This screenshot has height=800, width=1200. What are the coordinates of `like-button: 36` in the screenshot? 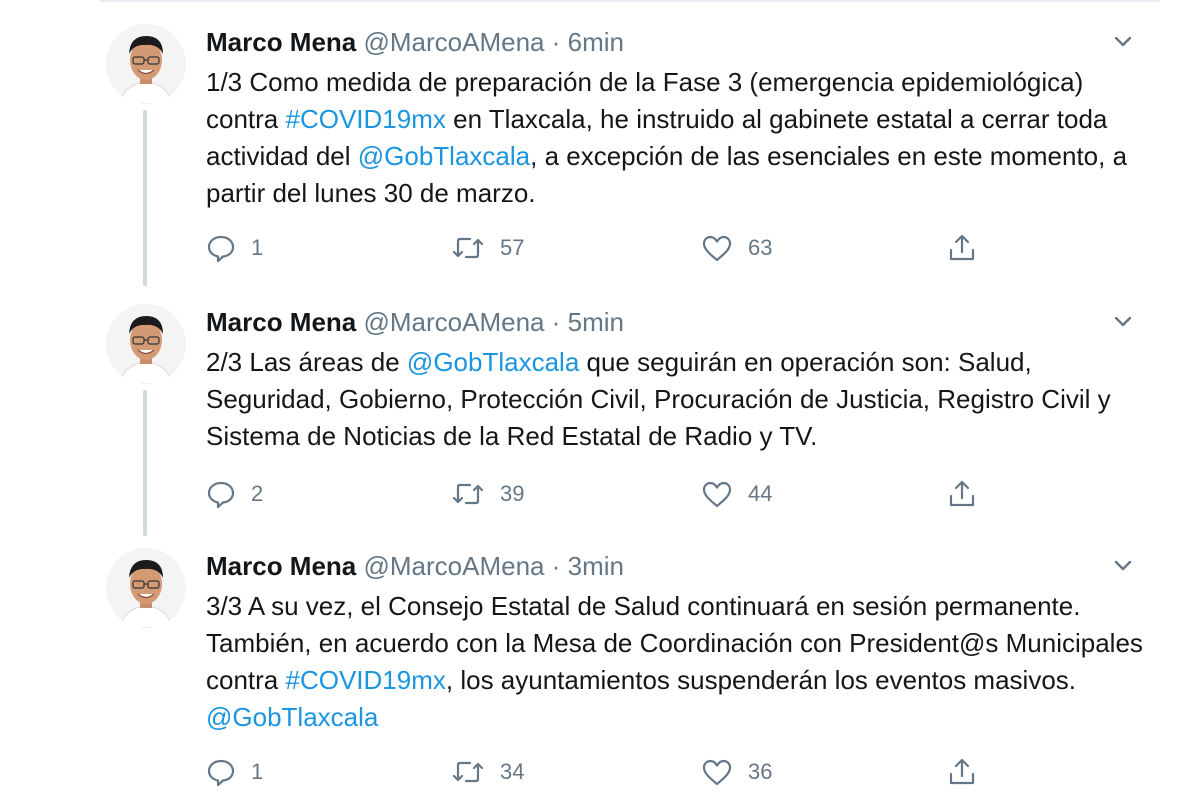 It's located at (736, 772).